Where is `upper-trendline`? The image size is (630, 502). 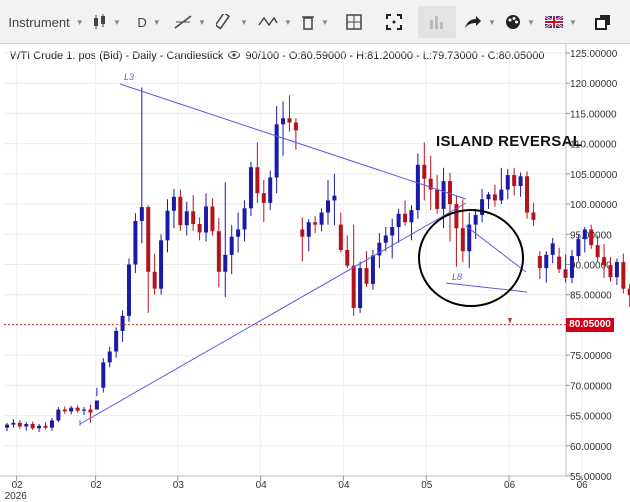
upper-trendline is located at coordinates (293, 141).